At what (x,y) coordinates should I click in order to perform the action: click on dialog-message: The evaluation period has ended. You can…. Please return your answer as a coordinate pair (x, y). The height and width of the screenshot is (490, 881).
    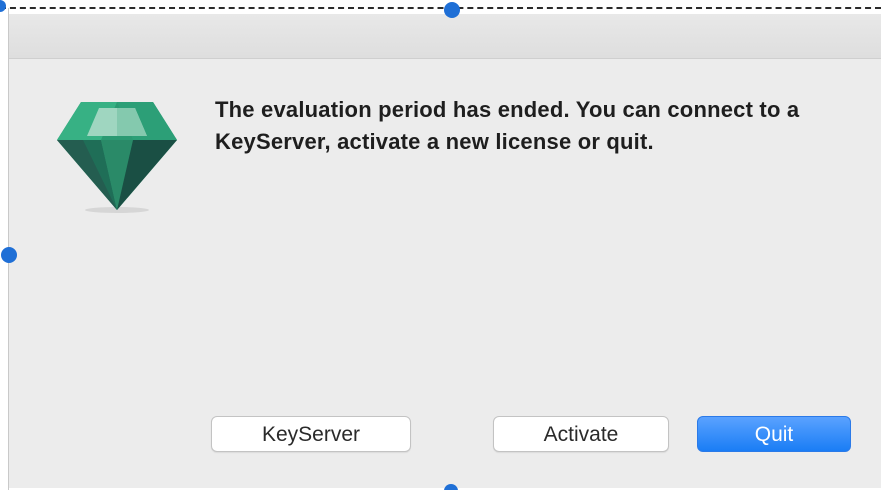
    Looking at the image, I should click on (507, 125).